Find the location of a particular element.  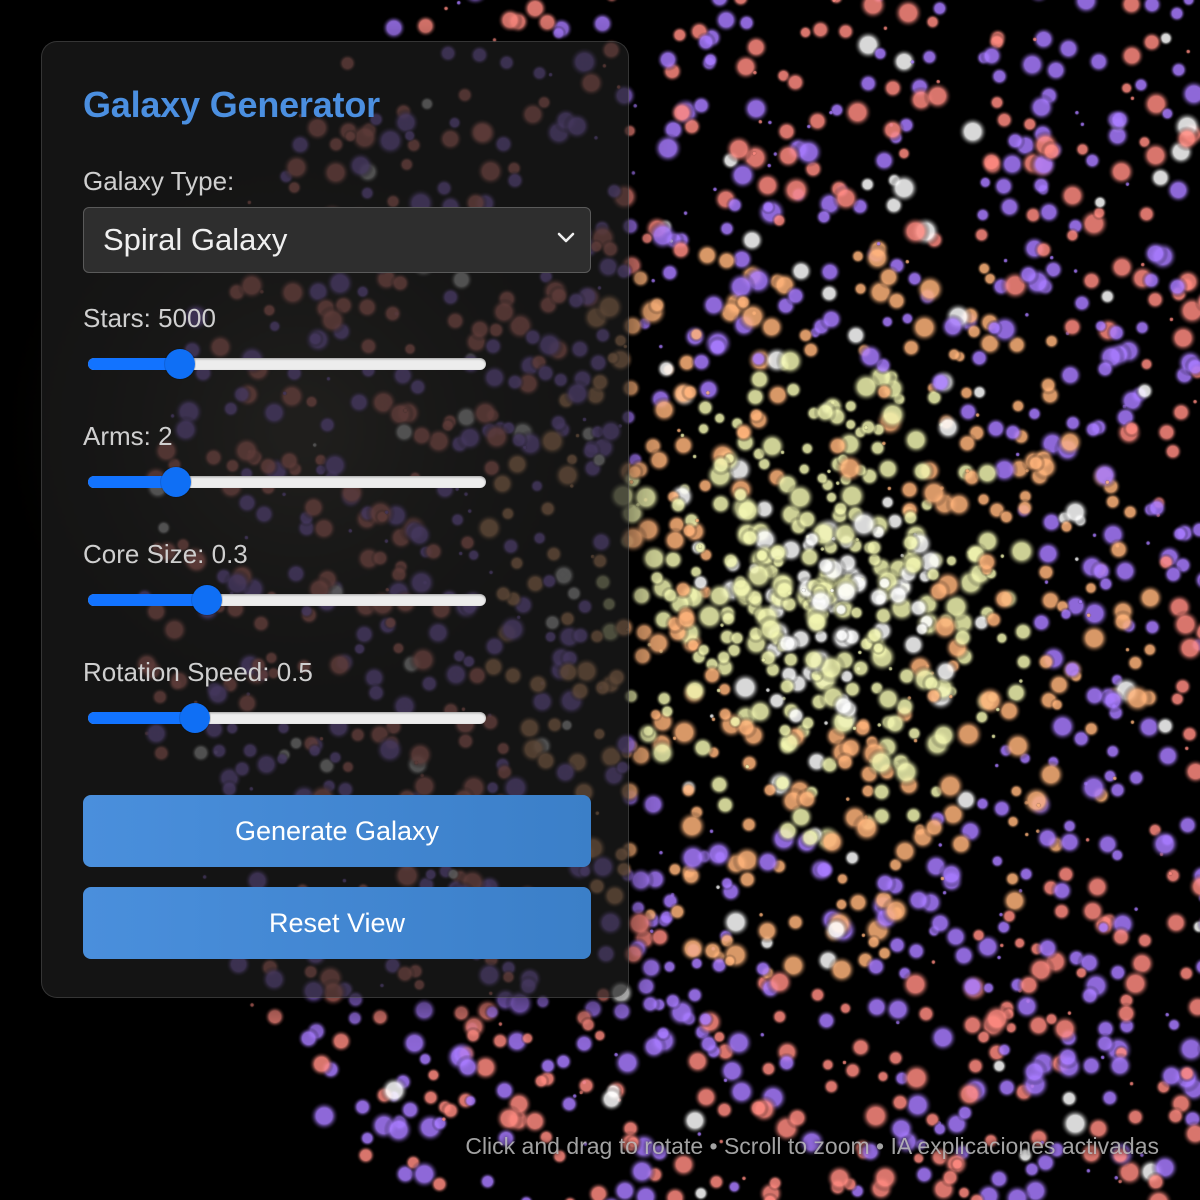

arms-label: Arms: 2 is located at coordinates (128, 436).